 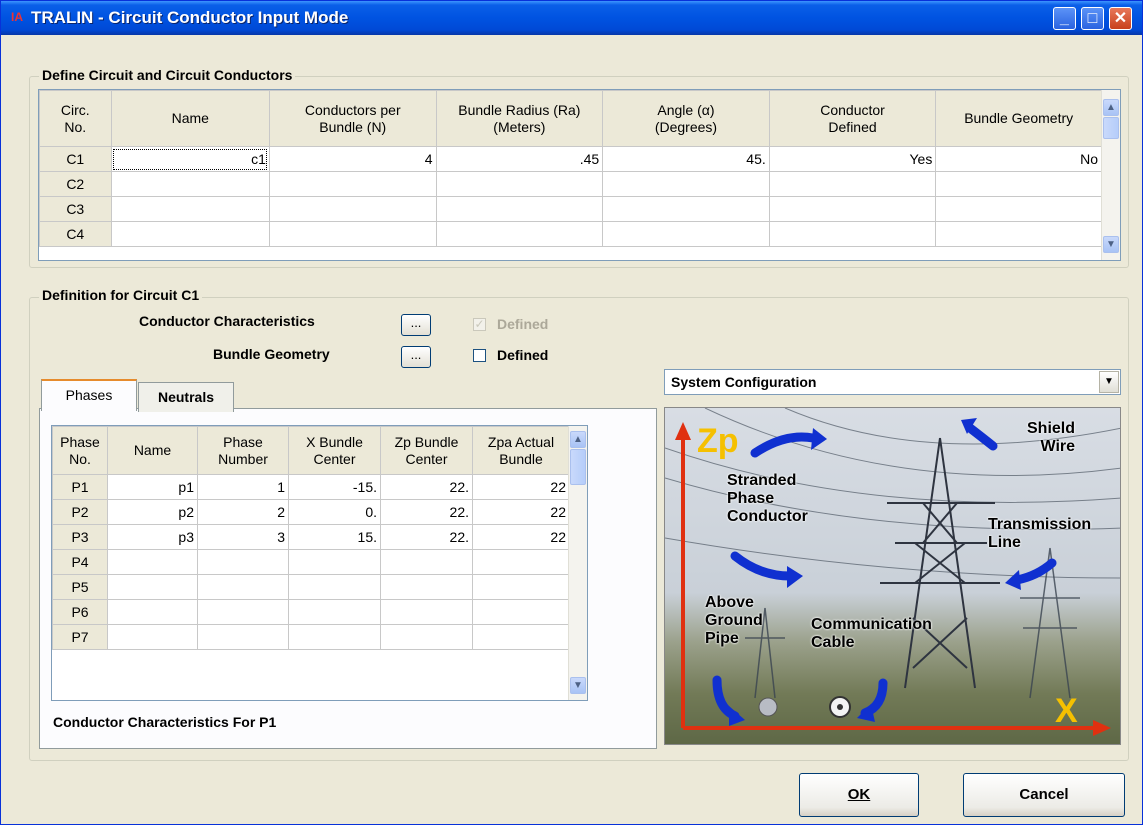 I want to click on col-phase-name: Name, so click(x=152, y=450).